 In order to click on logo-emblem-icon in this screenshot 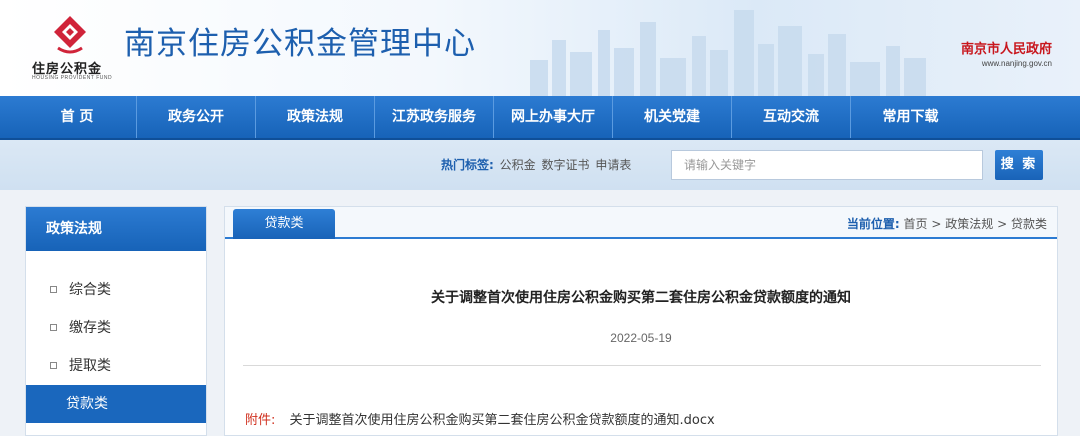, I will do `click(70, 35)`.